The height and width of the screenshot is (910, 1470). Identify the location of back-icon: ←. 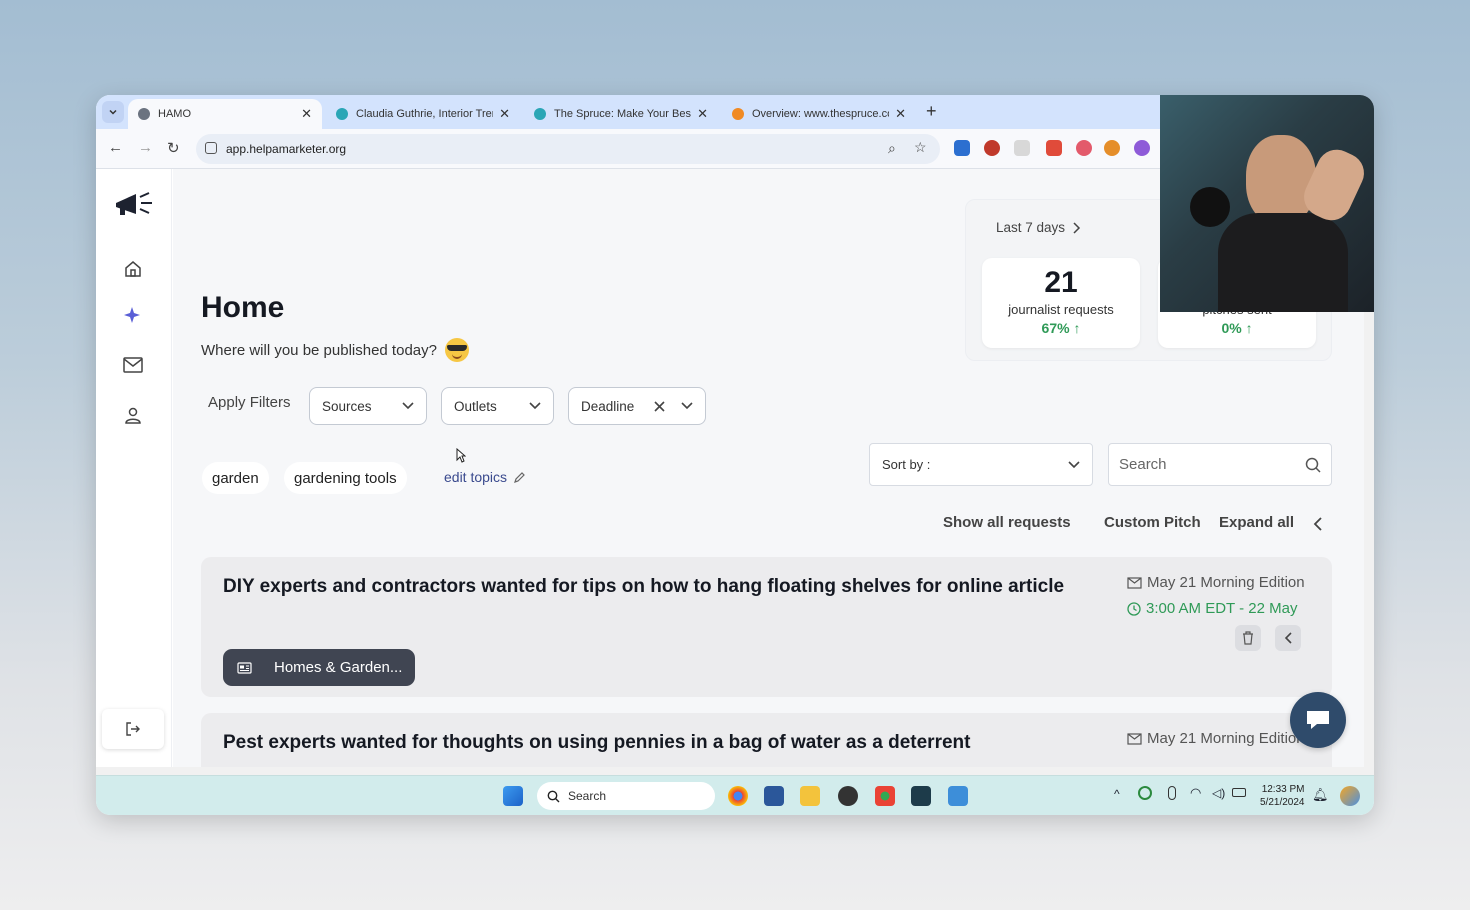
(115, 147).